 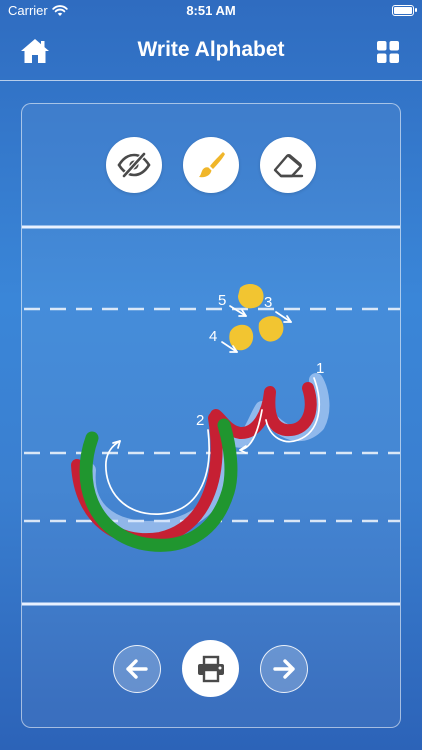 What do you see at coordinates (213, 336) in the screenshot?
I see `stroke-label-4: 4` at bounding box center [213, 336].